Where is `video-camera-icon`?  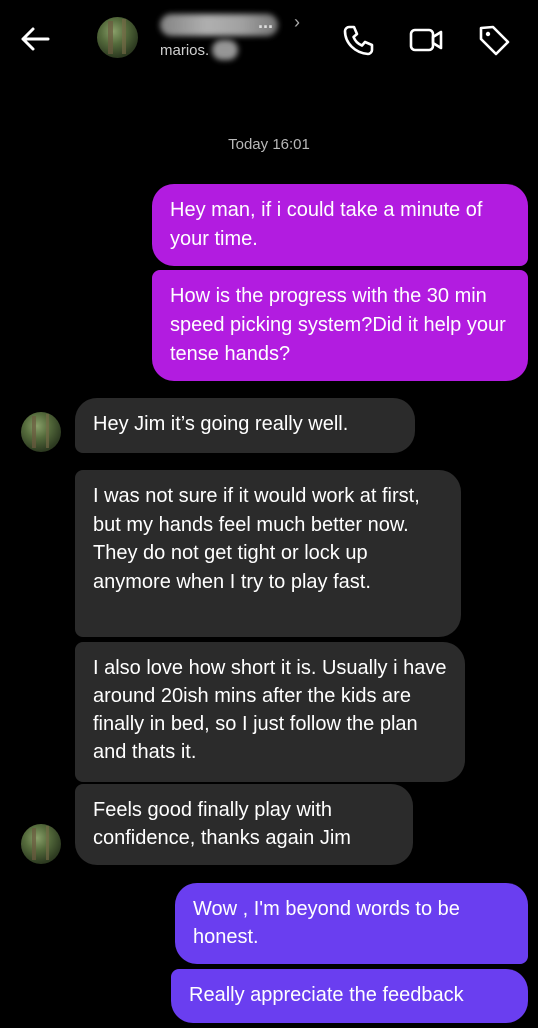
video-camera-icon is located at coordinates (426, 40).